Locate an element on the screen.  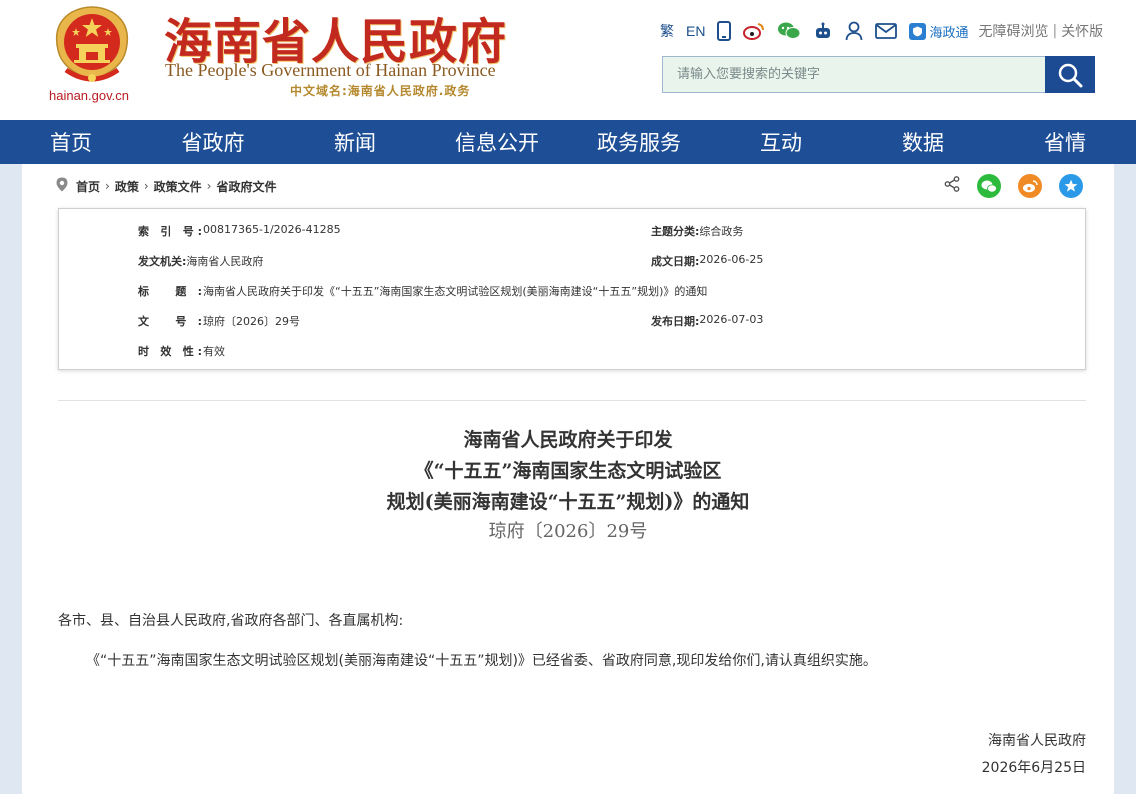
breadcrumb-policy-documents: 政策文件 is located at coordinates (178, 186).